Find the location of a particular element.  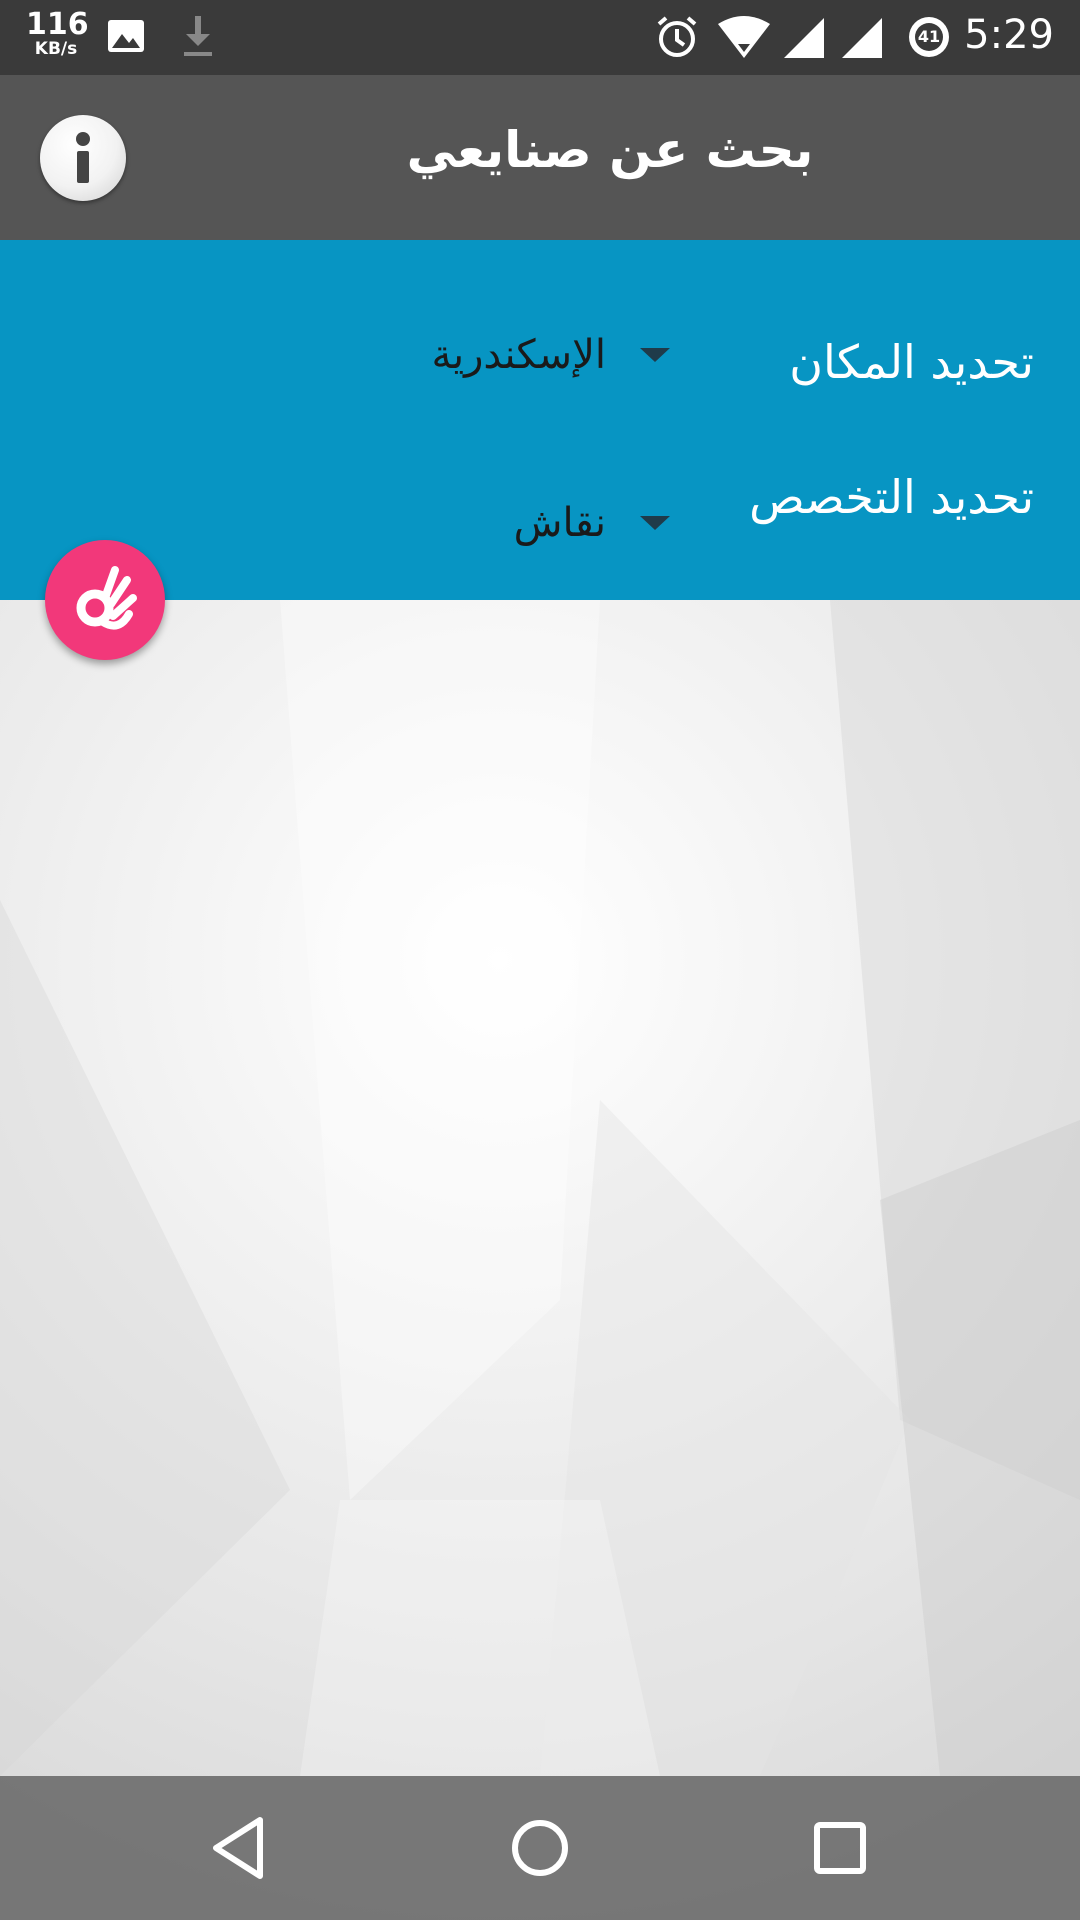

battery-icon: 41 is located at coordinates (929, 37).